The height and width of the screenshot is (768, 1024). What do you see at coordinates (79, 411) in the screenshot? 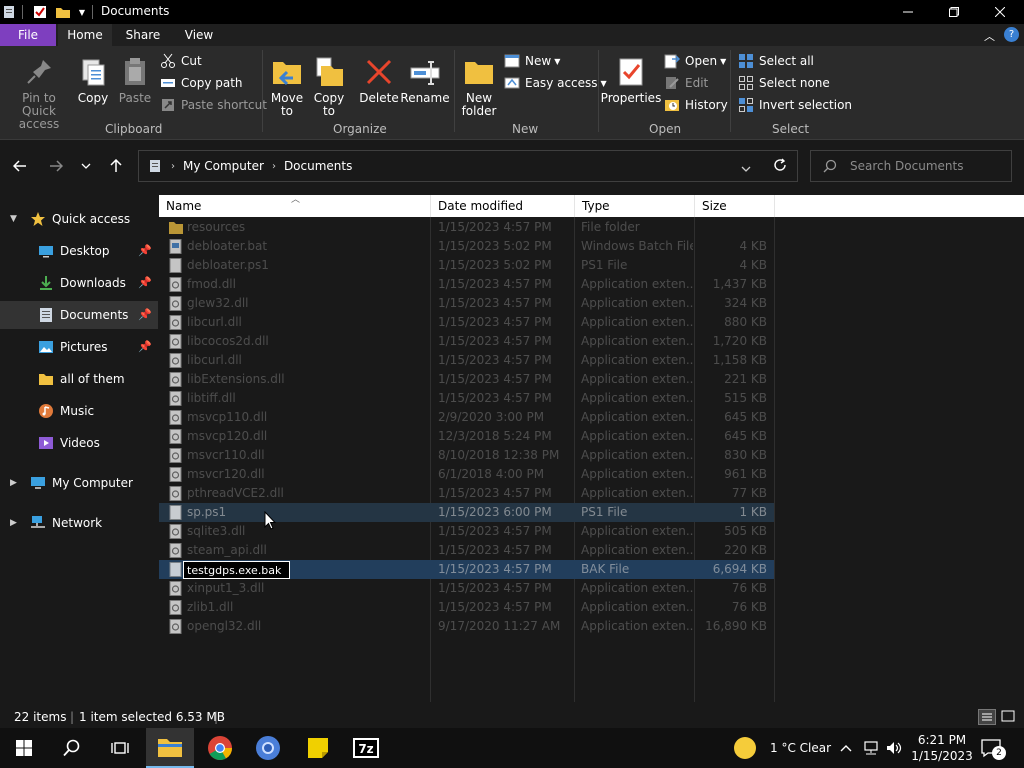
I see `nav-item-music: Music` at bounding box center [79, 411].